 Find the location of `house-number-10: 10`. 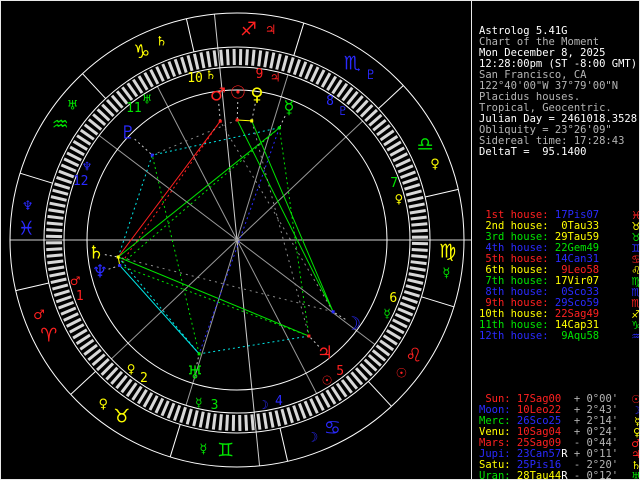

house-number-10: 10 is located at coordinates (195, 78).